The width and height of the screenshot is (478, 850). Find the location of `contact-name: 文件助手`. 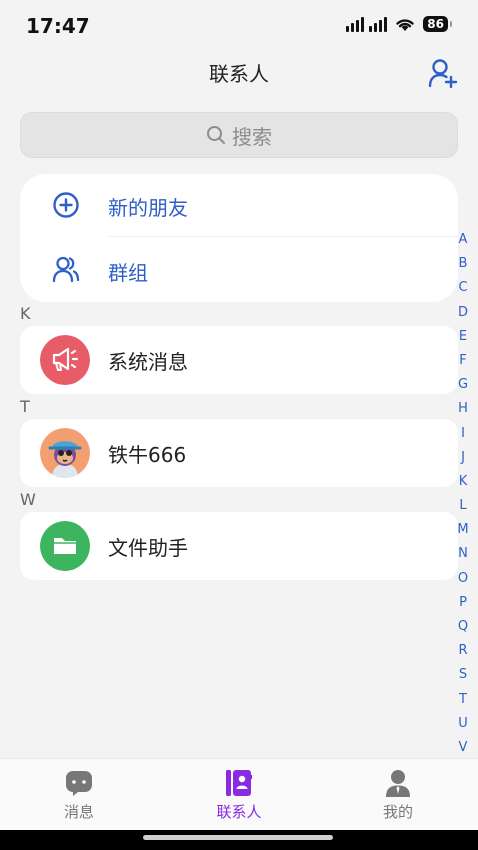

contact-name: 文件助手 is located at coordinates (148, 547).